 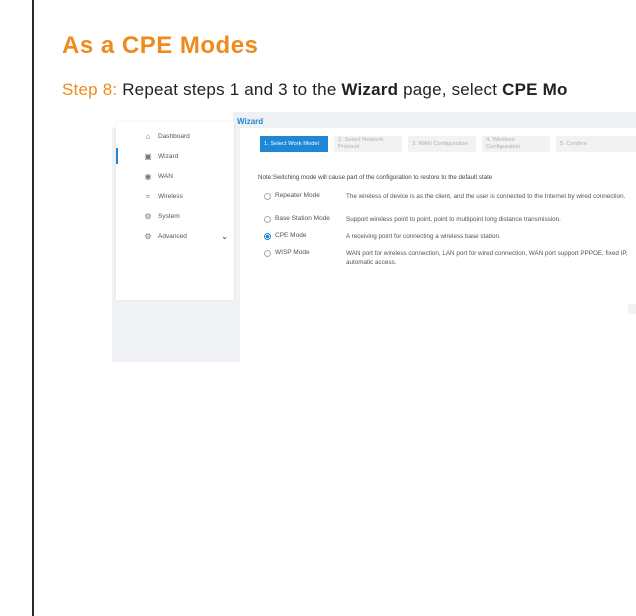 What do you see at coordinates (148, 136) in the screenshot?
I see `home-icon: ⌂` at bounding box center [148, 136].